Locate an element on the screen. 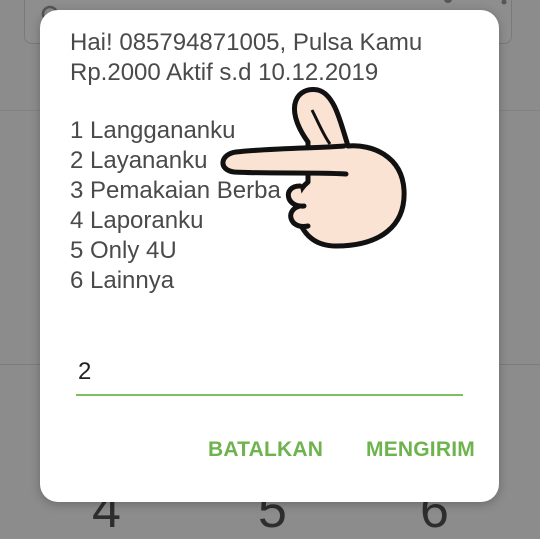  more-vert-icon is located at coordinates (504, 2).